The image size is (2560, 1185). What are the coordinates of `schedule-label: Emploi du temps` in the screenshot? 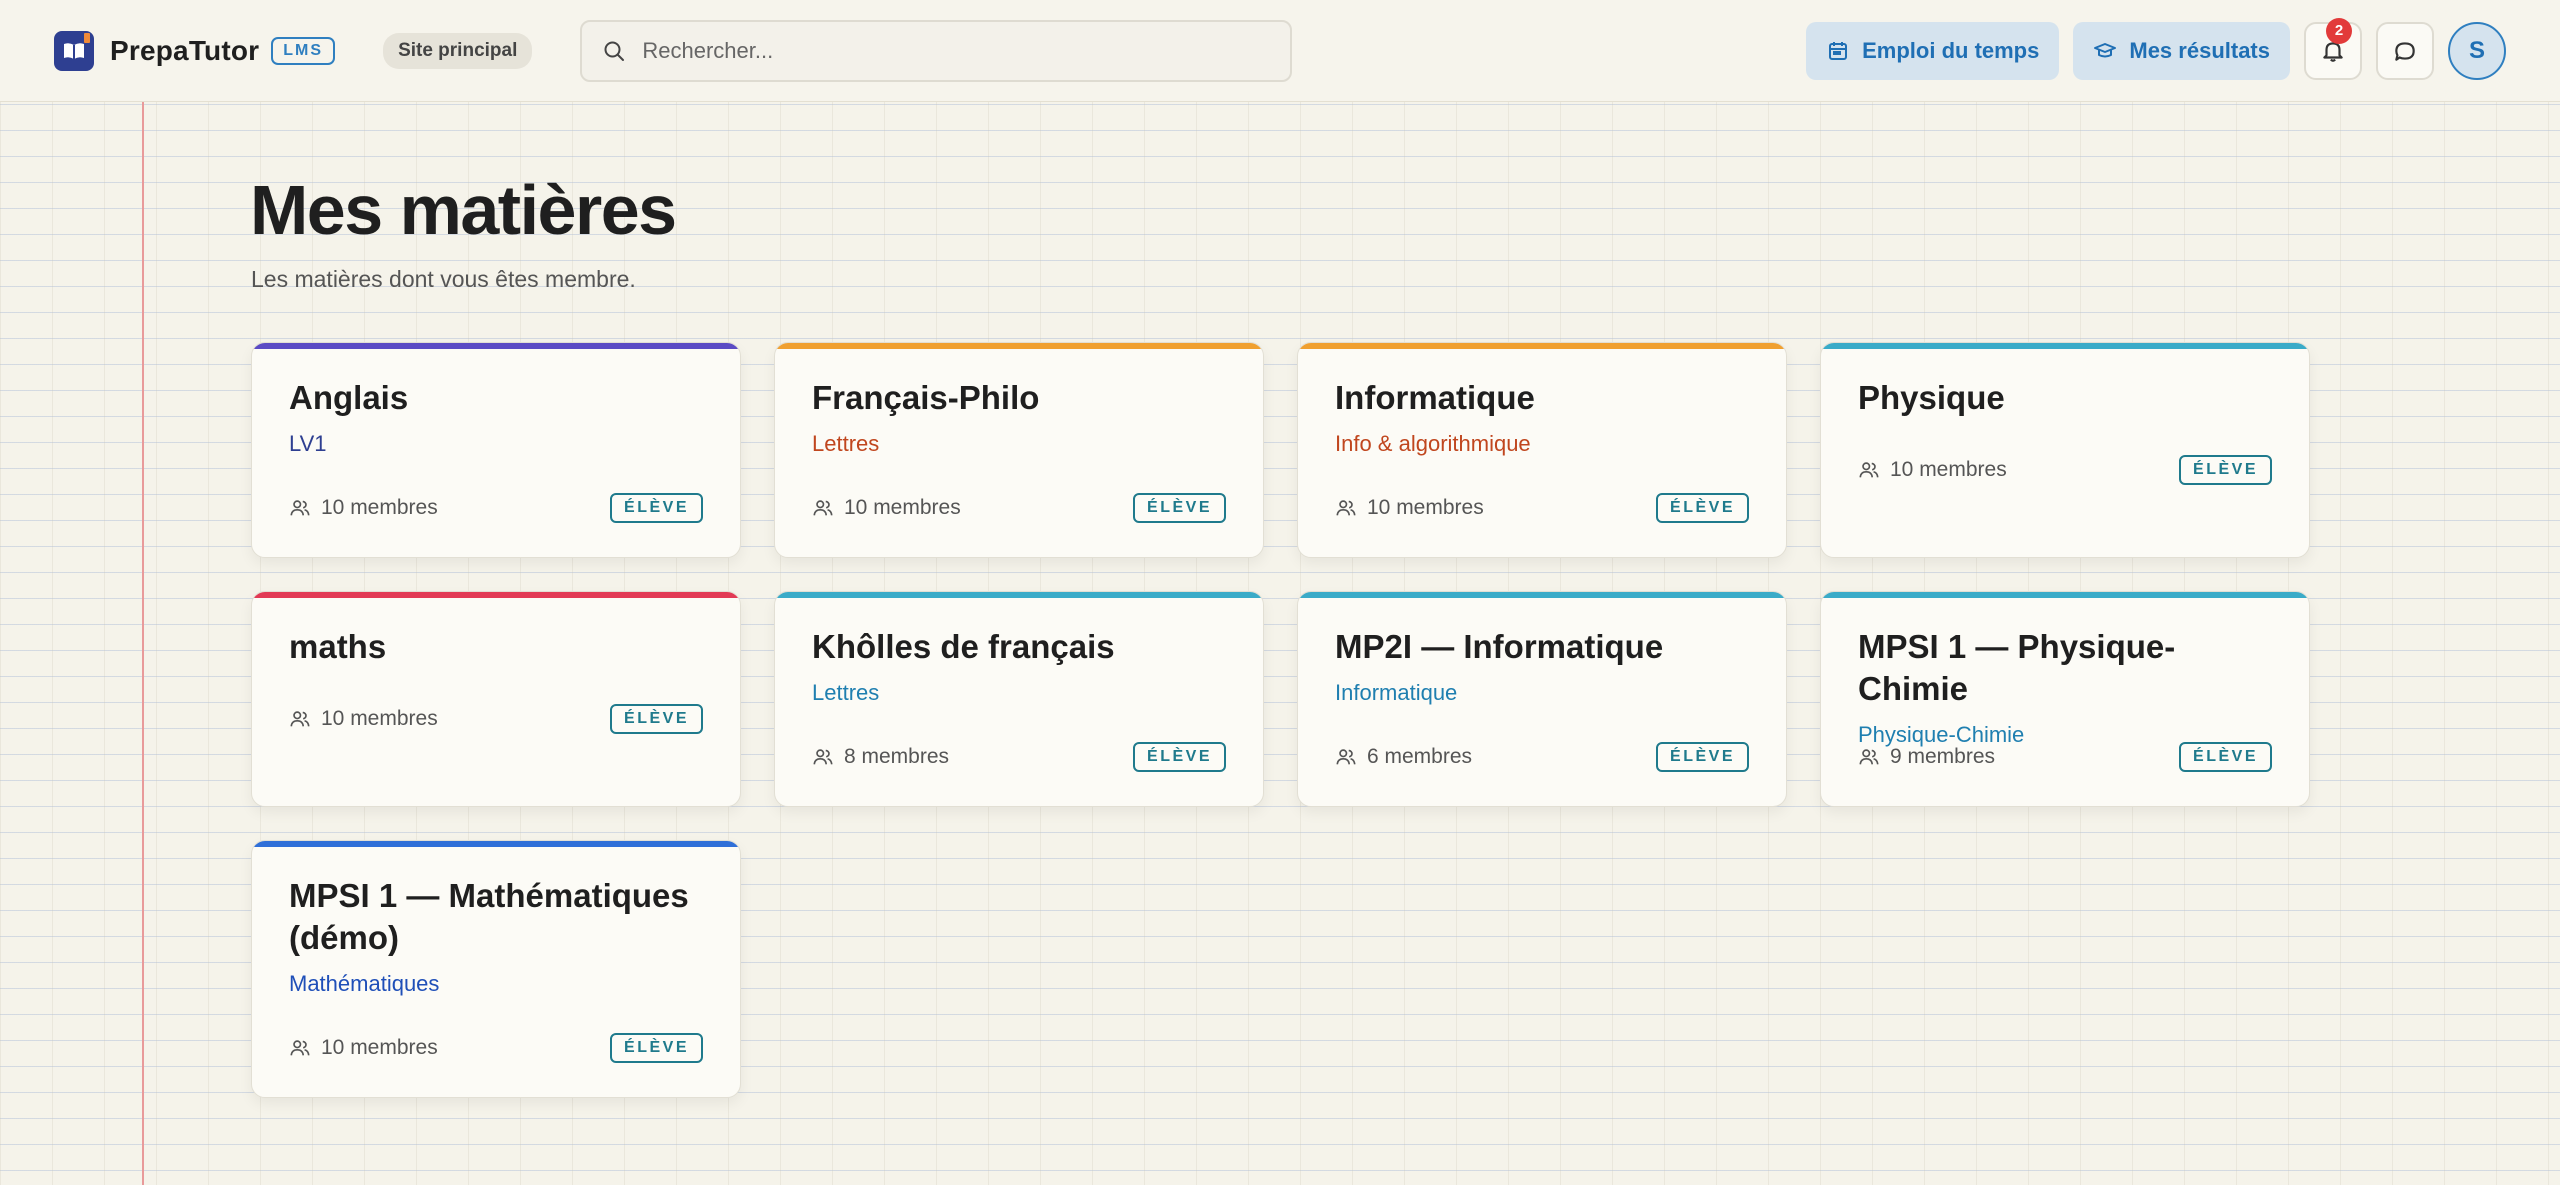 It's located at (1951, 50).